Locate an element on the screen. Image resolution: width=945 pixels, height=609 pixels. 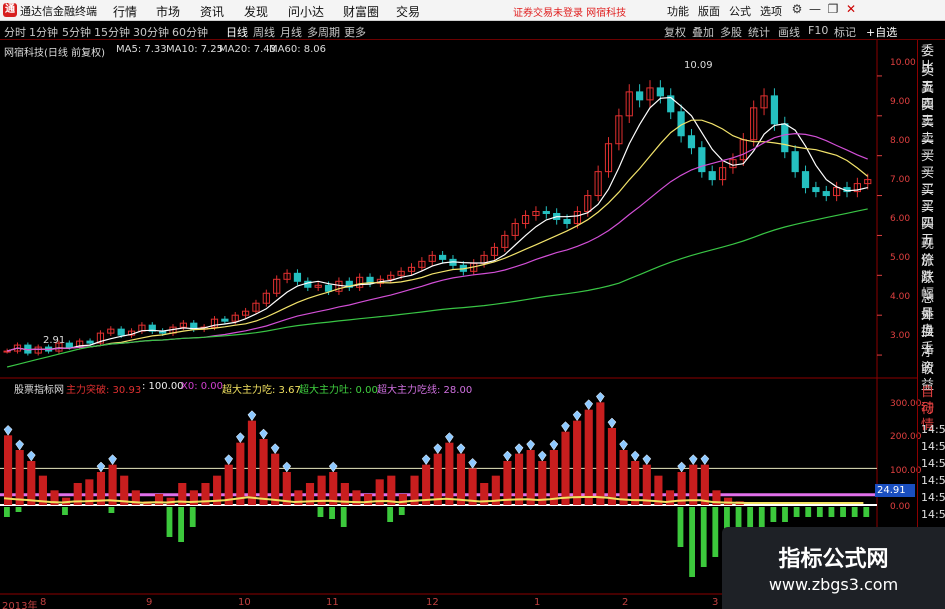
date-label: 12 is located at coordinates (432, 602).